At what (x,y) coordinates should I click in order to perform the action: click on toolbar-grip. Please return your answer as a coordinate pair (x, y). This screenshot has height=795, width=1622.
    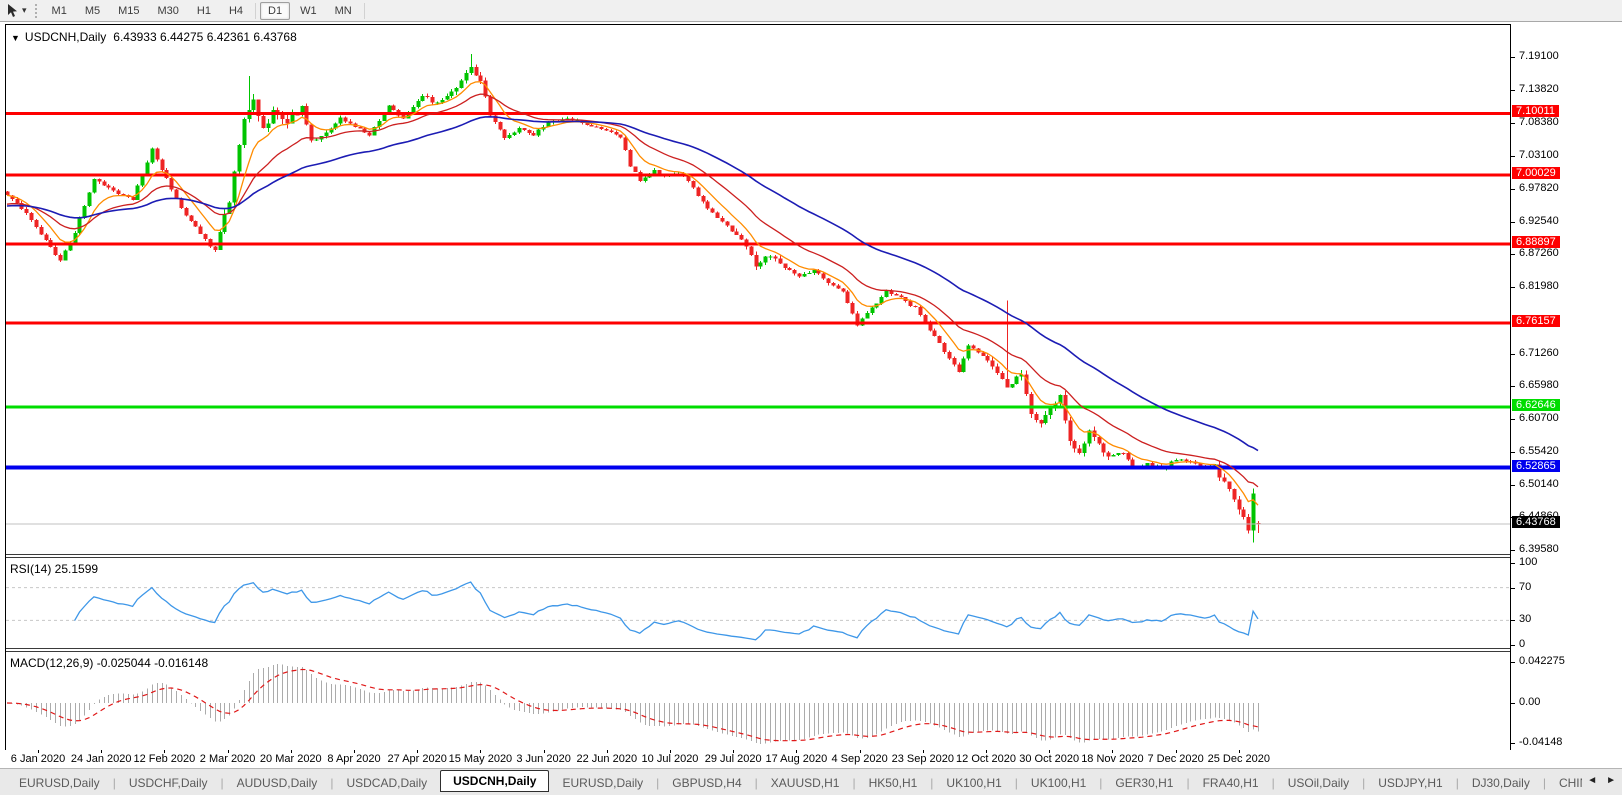
    Looking at the image, I should click on (35, 10).